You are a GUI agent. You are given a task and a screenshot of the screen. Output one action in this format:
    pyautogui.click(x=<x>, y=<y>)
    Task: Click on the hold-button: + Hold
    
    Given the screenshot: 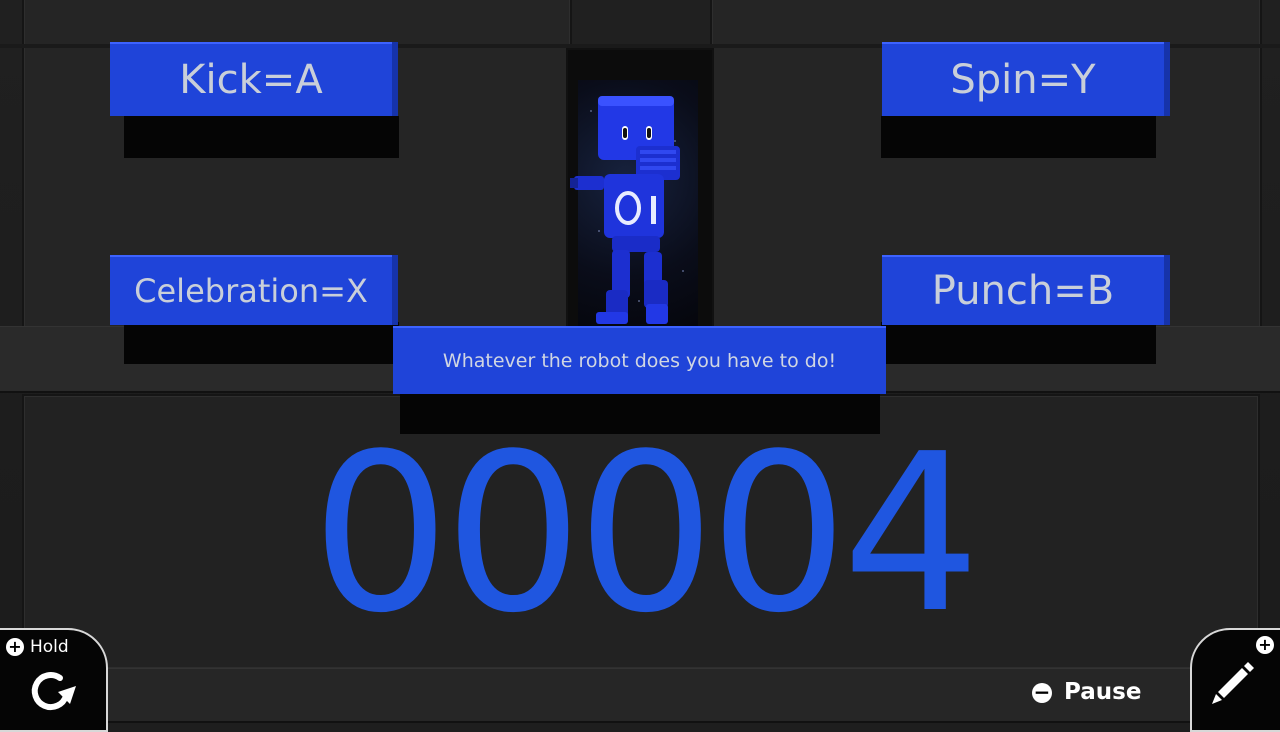 What is the action you would take?
    pyautogui.click(x=54, y=680)
    